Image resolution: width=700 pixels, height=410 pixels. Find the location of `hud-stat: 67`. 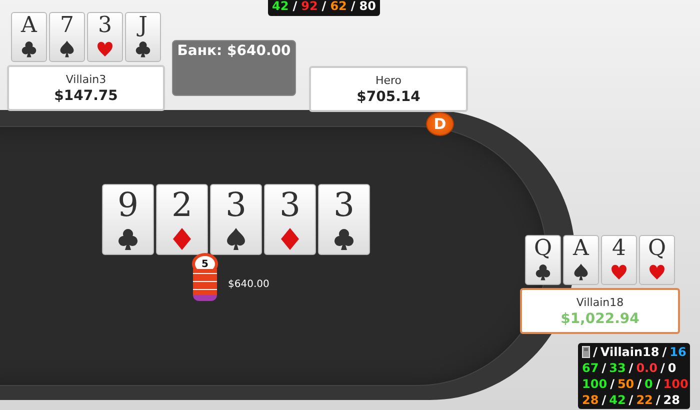

hud-stat: 67 is located at coordinates (590, 368).